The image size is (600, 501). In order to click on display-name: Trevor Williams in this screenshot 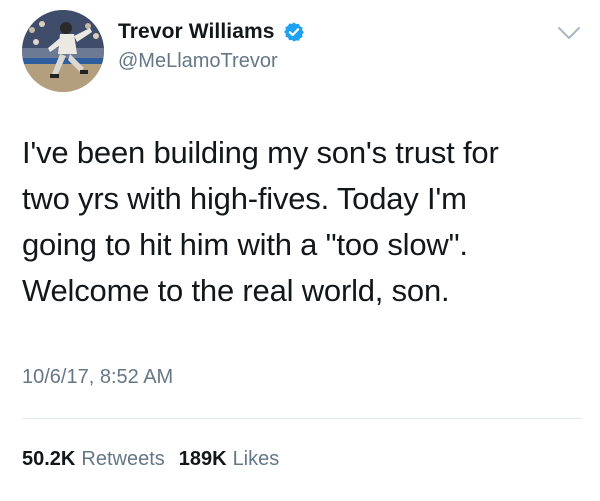, I will do `click(196, 32)`.